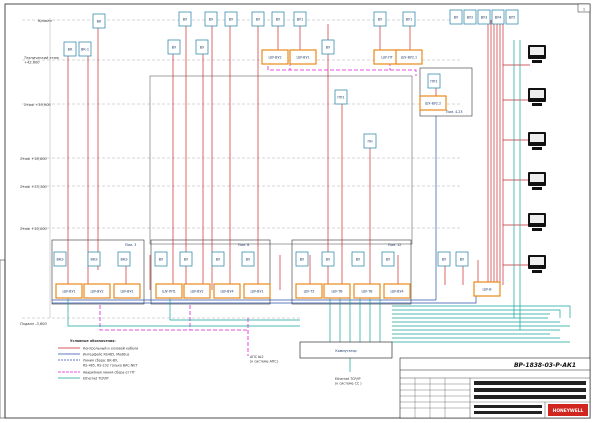  I want to click on controller-box: ШУ-ТВ, so click(367, 291).